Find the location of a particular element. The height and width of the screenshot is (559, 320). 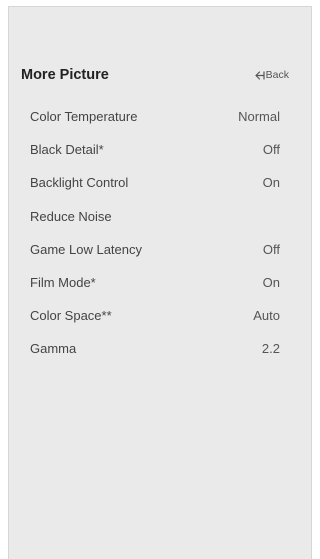

menu-item-label: Black Detail* is located at coordinates (67, 150).